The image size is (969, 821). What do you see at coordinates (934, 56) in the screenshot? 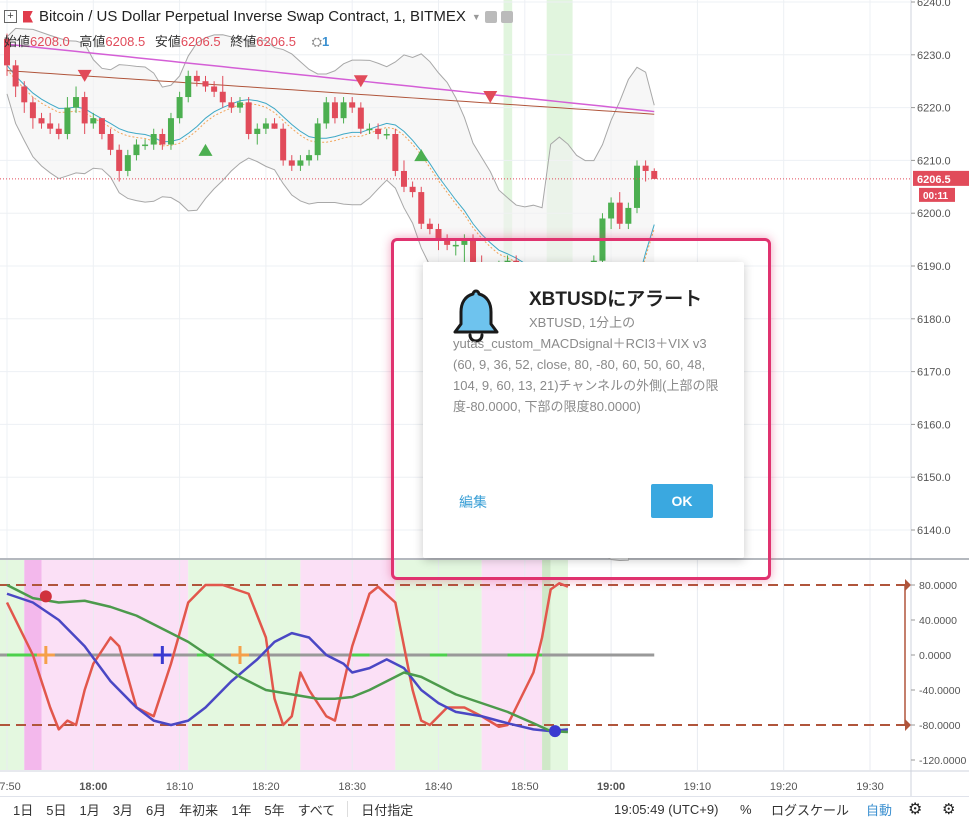
I see `price-tick-label: 6230.0` at bounding box center [934, 56].